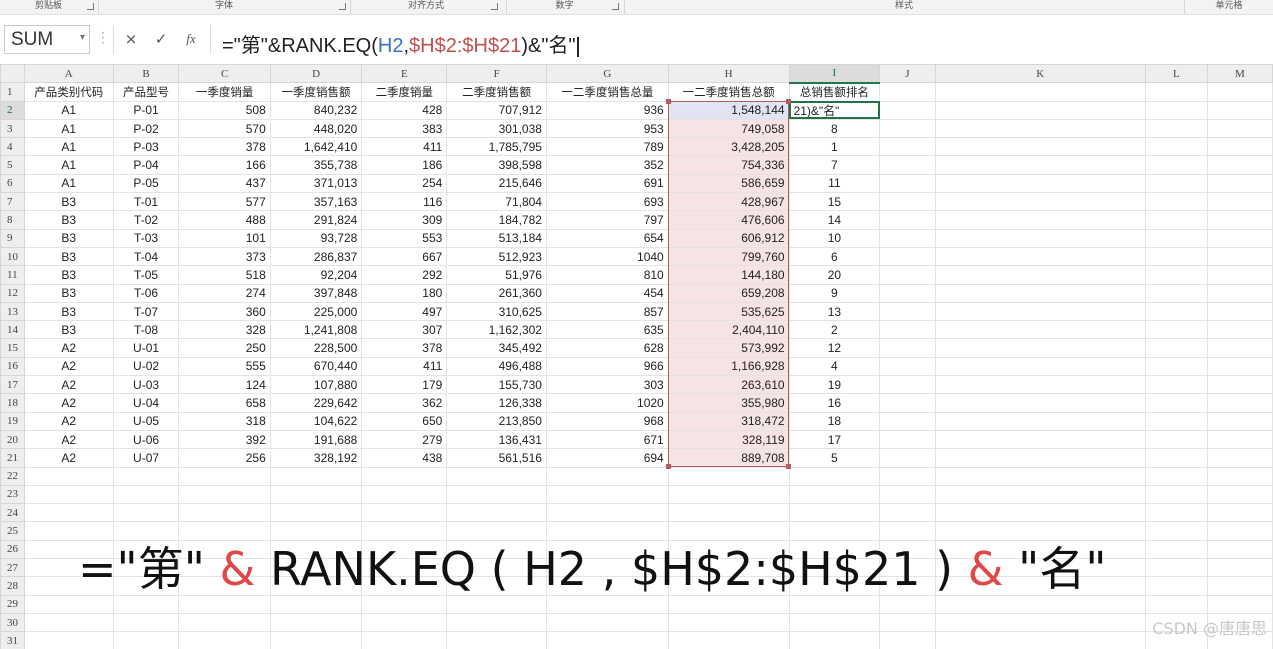 Image resolution: width=1273 pixels, height=649 pixels. I want to click on column-header-l: L, so click(1176, 74).